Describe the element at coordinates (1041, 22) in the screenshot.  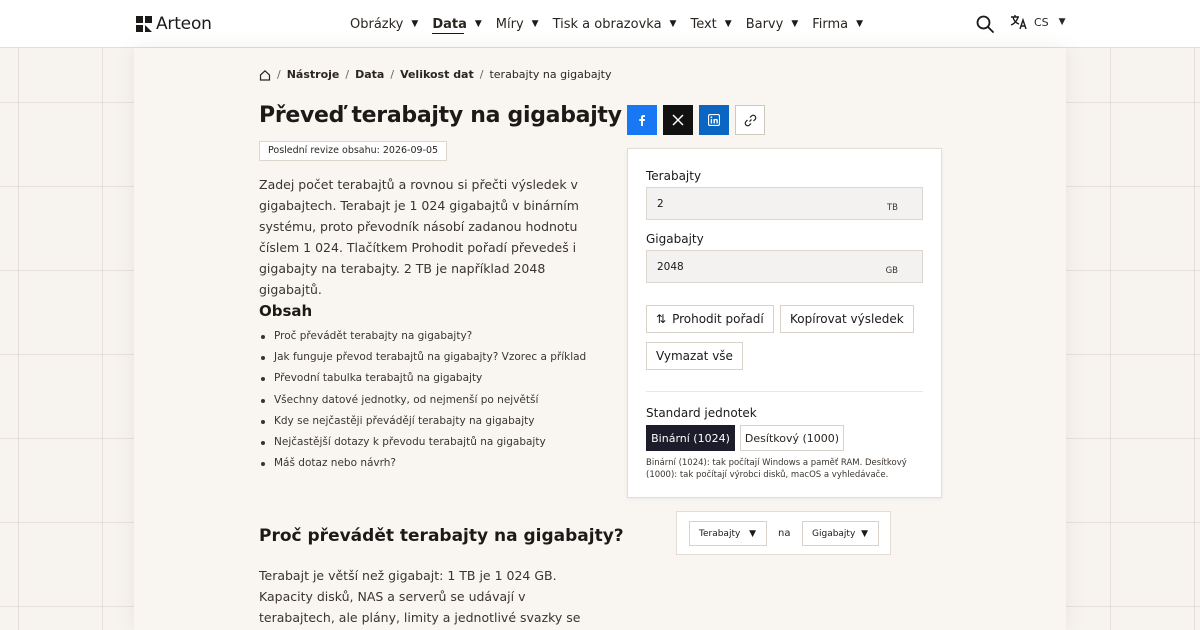
I see `language-code: CS` at that location.